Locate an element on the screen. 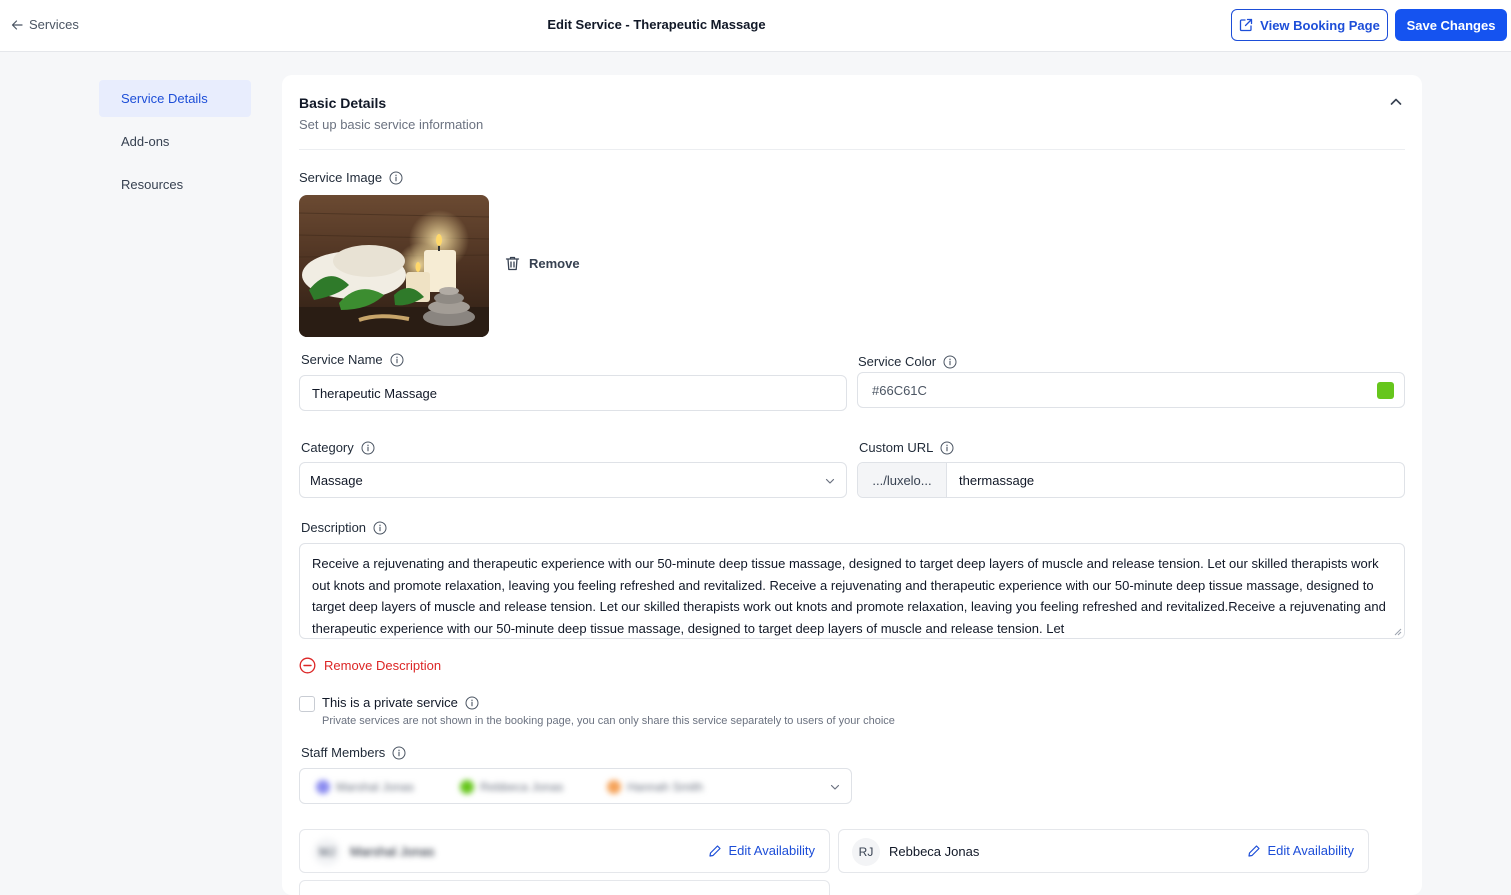 This screenshot has height=895, width=1511. sidebar-item-resources: Resources is located at coordinates (175, 184).